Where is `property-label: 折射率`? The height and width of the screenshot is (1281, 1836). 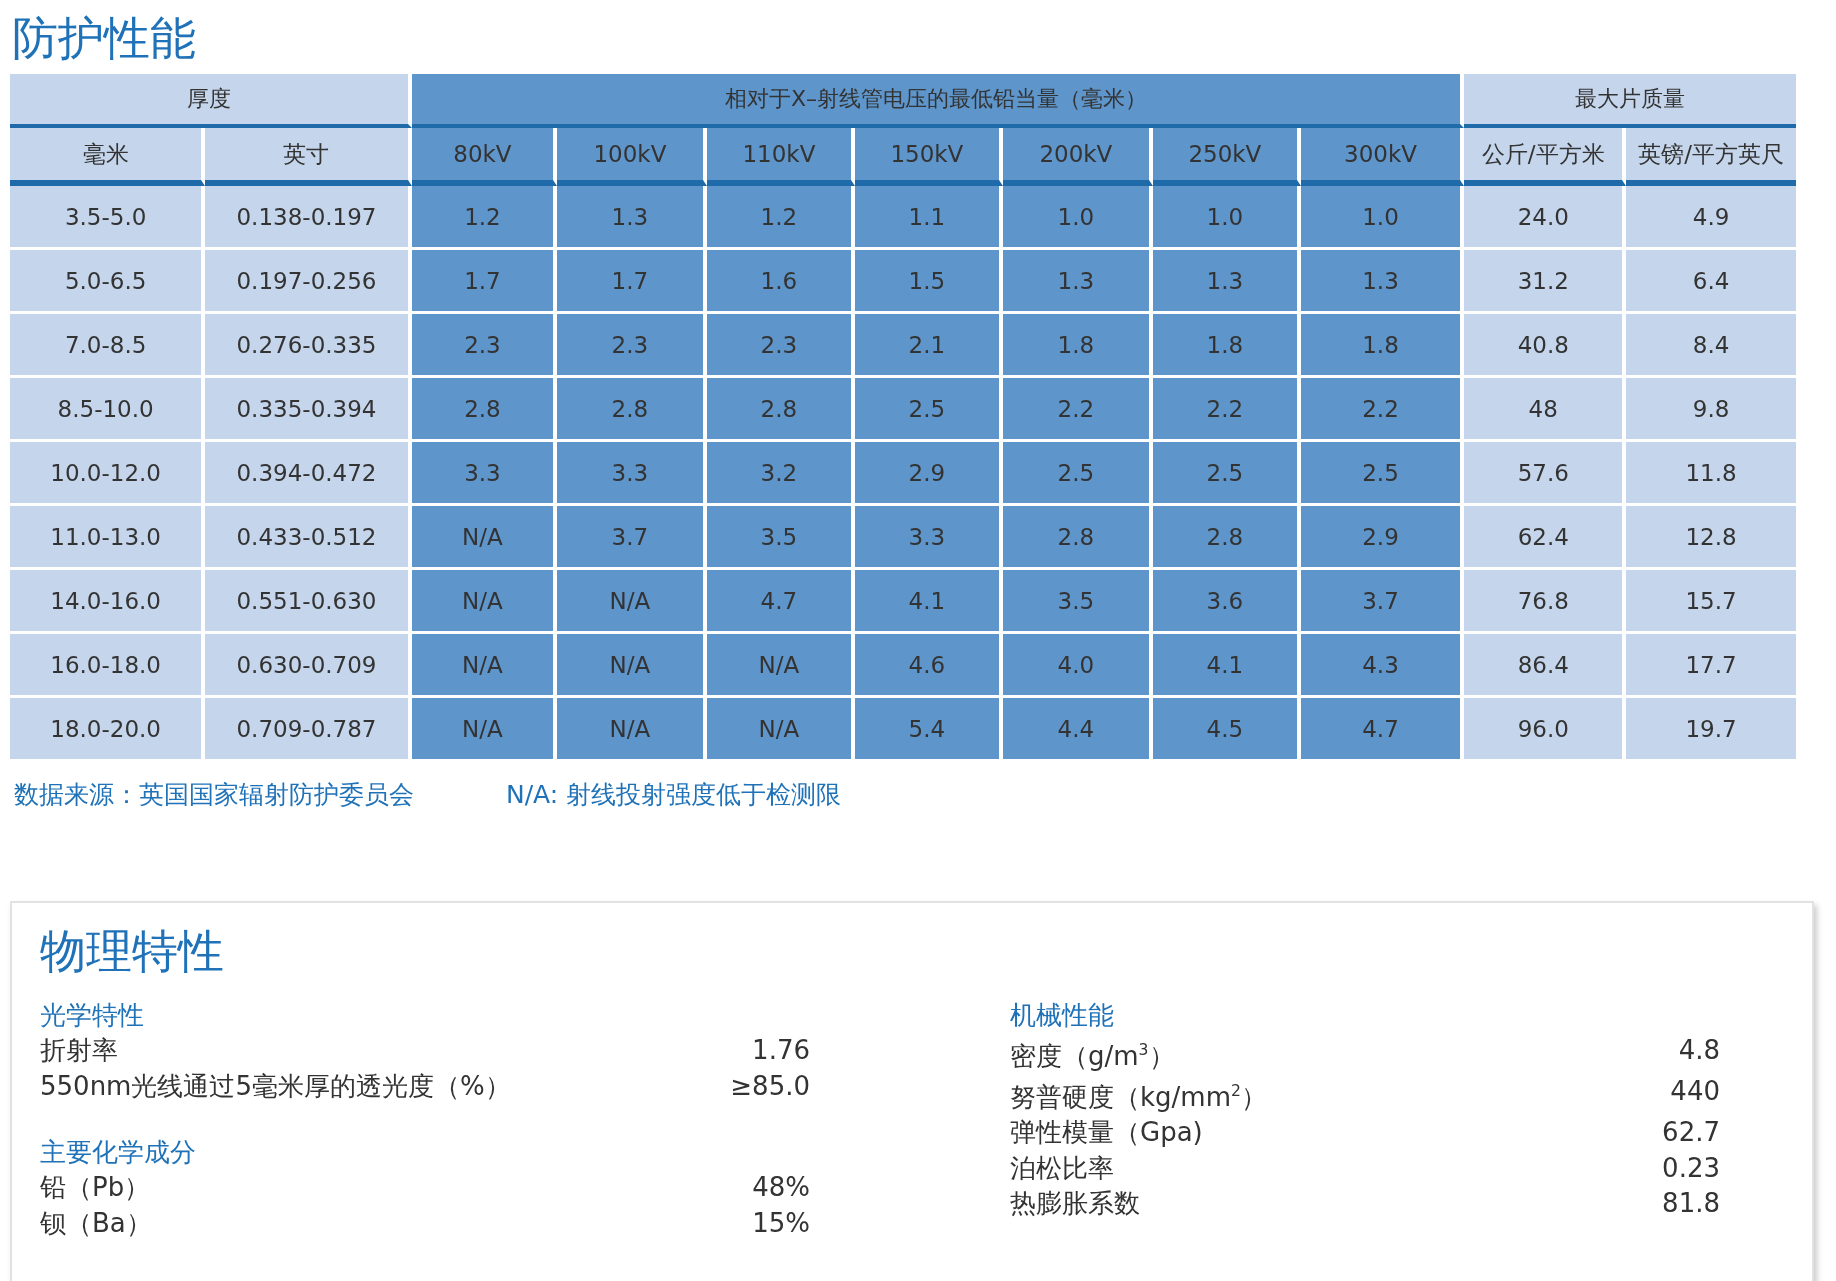 property-label: 折射率 is located at coordinates (79, 1050).